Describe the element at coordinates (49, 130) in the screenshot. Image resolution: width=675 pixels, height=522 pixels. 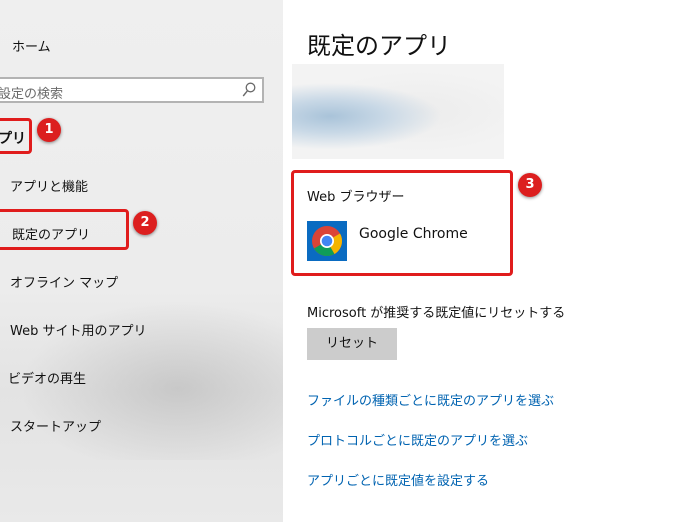
I see `annotation-marker-1: 1` at that location.